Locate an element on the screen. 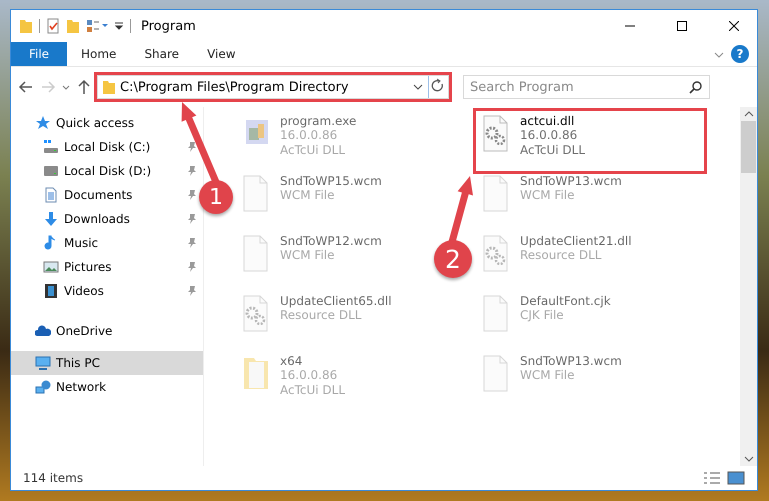  file-item: SndToWP15.wcm WCM File is located at coordinates (311, 201).